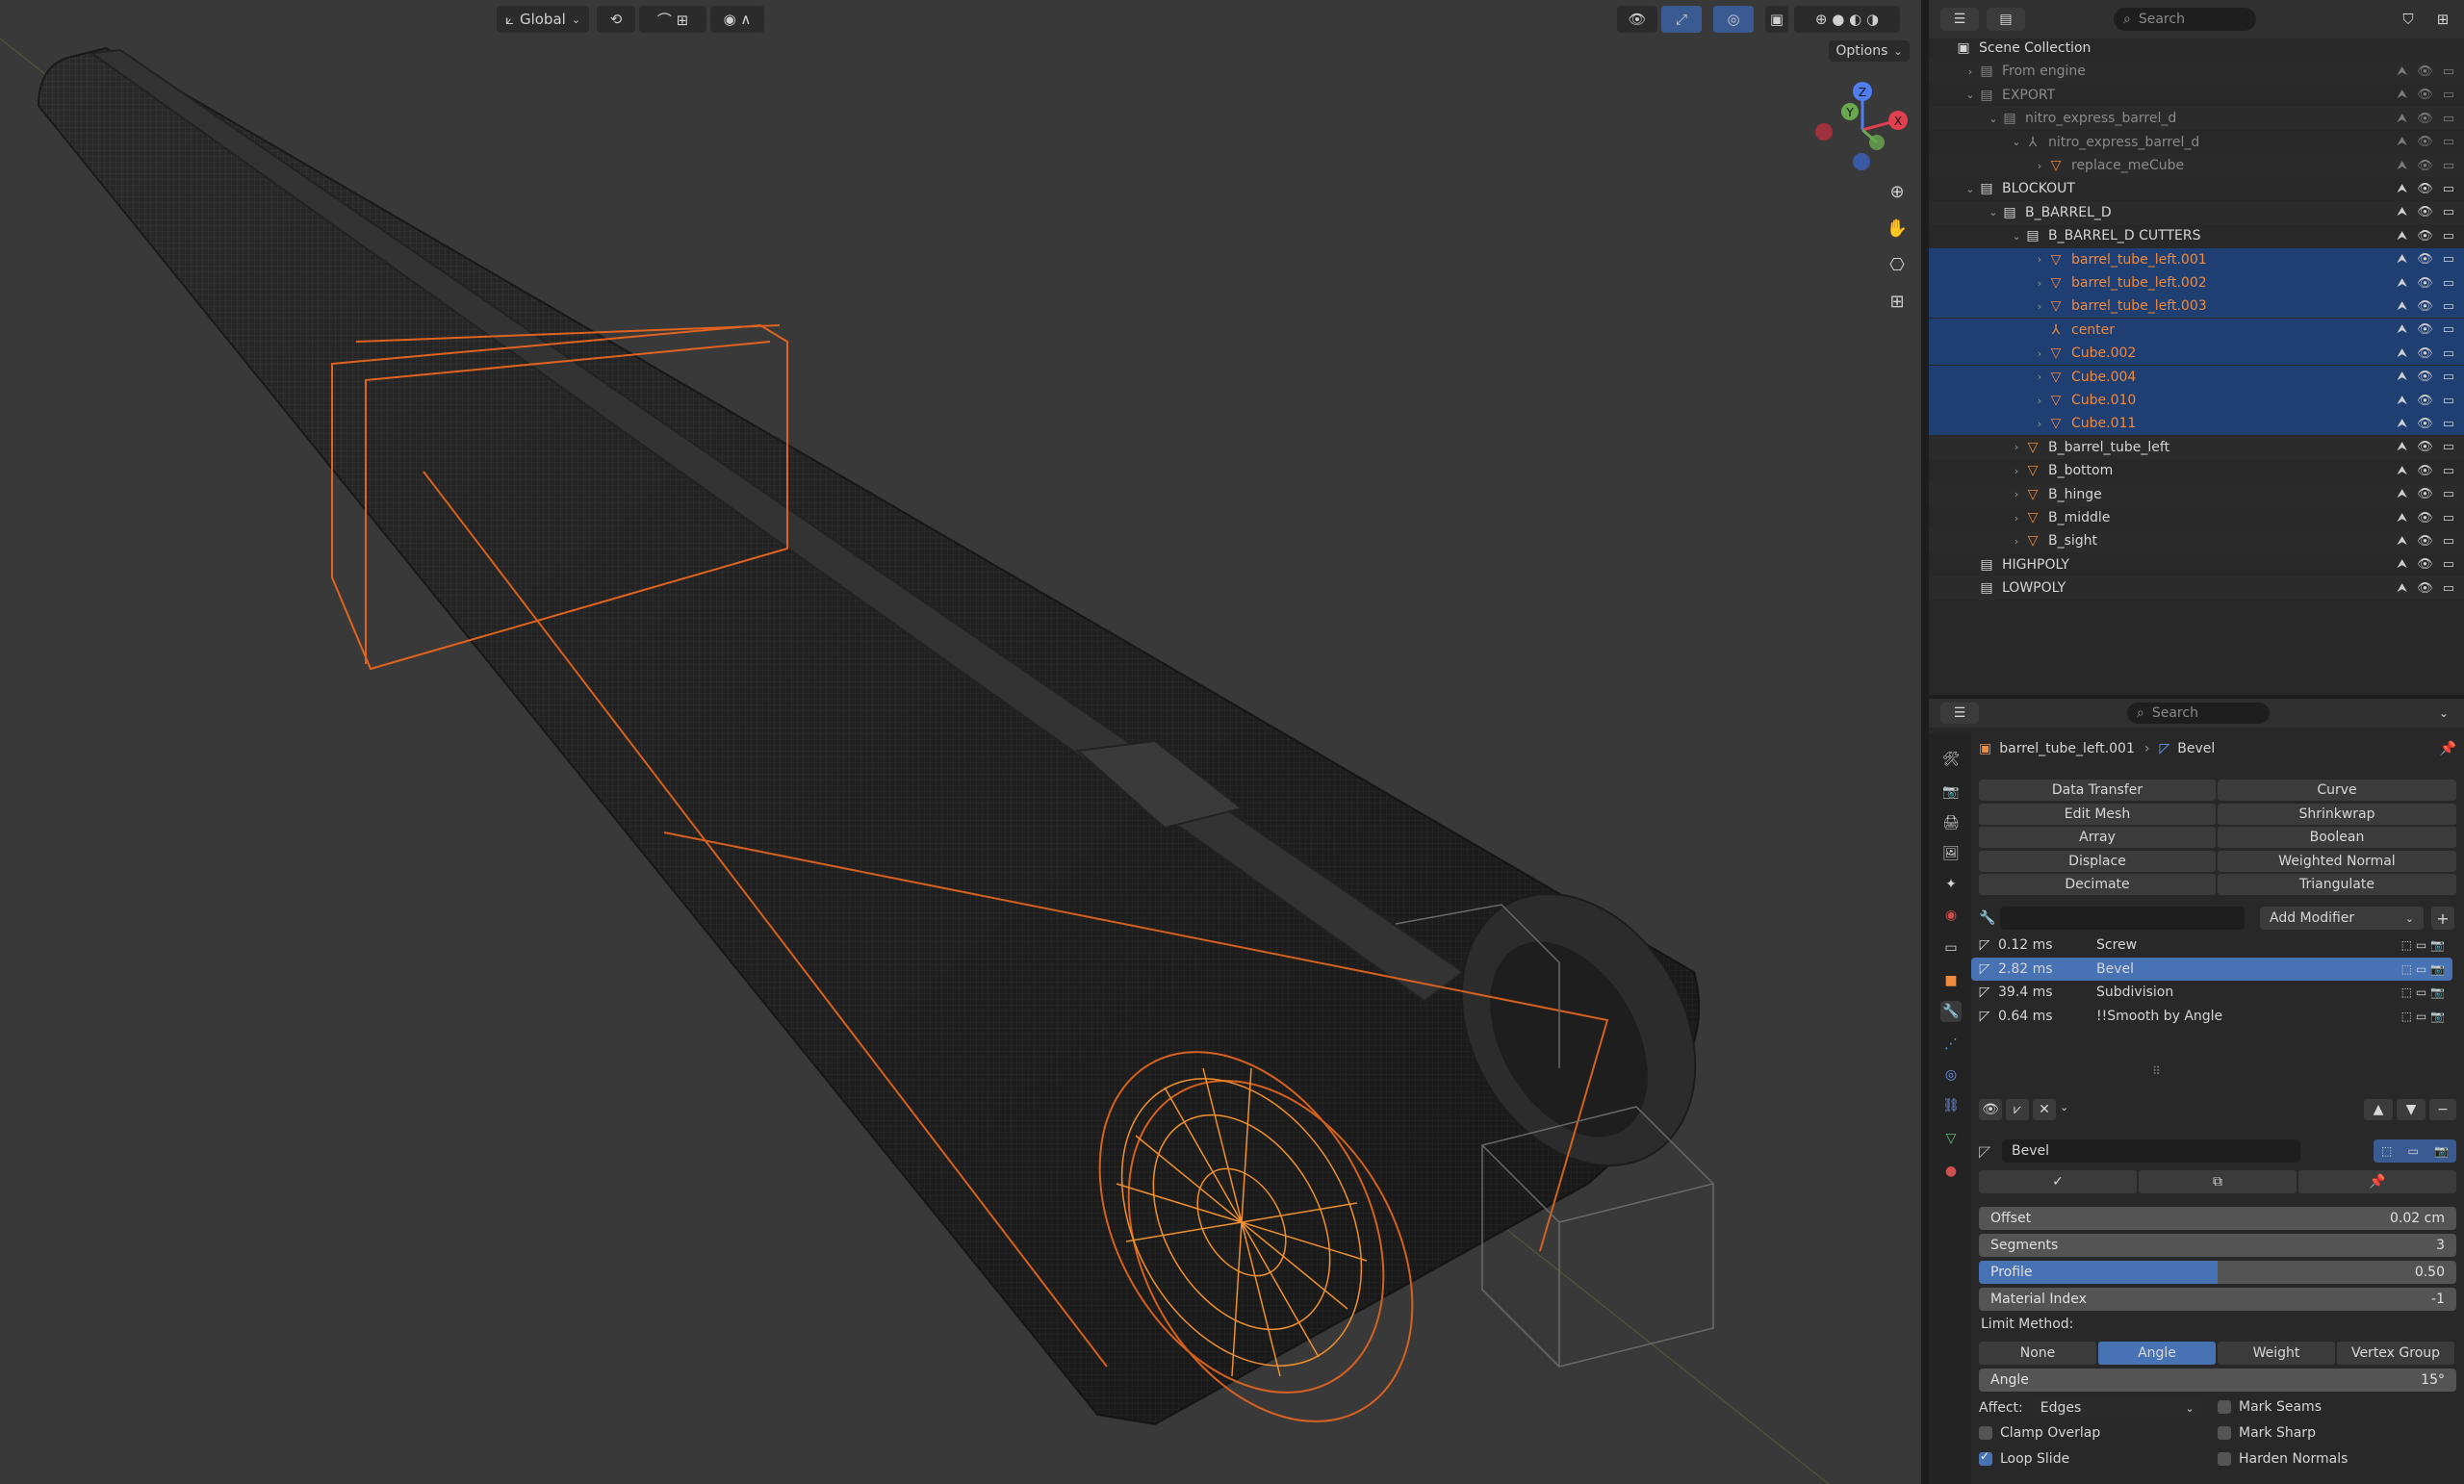 This screenshot has height=1484, width=2464. What do you see at coordinates (2211, 1017) in the screenshot?
I see `modifier-stack-item: ◸ 0.64 ms !!Smooth by Angle ⬚ ▭ 📷` at bounding box center [2211, 1017].